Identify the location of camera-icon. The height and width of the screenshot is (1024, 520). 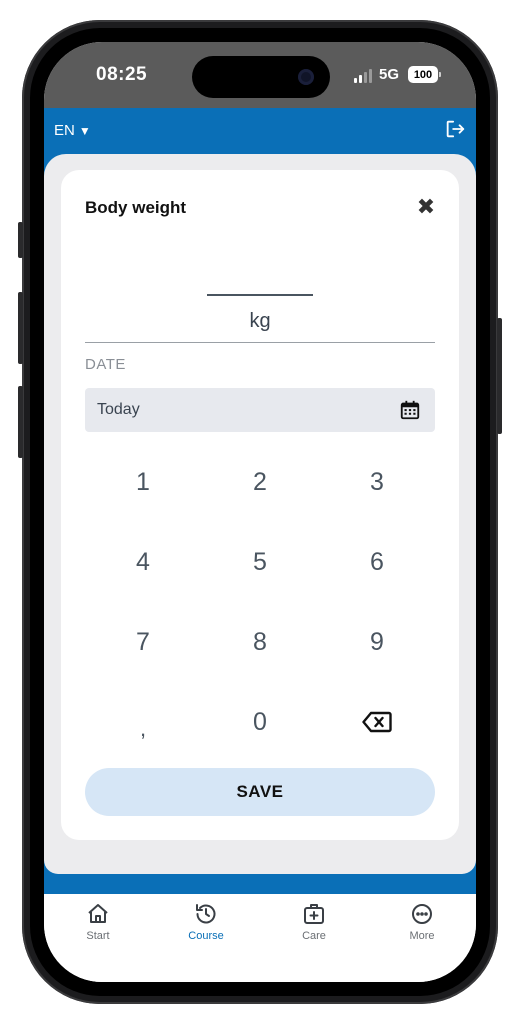
(306, 77).